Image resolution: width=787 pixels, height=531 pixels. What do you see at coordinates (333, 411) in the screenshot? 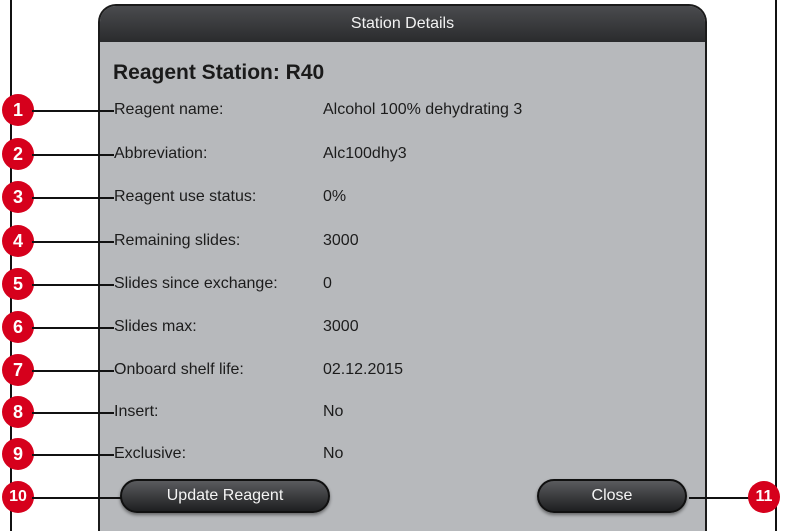
I see `insert-value: No` at bounding box center [333, 411].